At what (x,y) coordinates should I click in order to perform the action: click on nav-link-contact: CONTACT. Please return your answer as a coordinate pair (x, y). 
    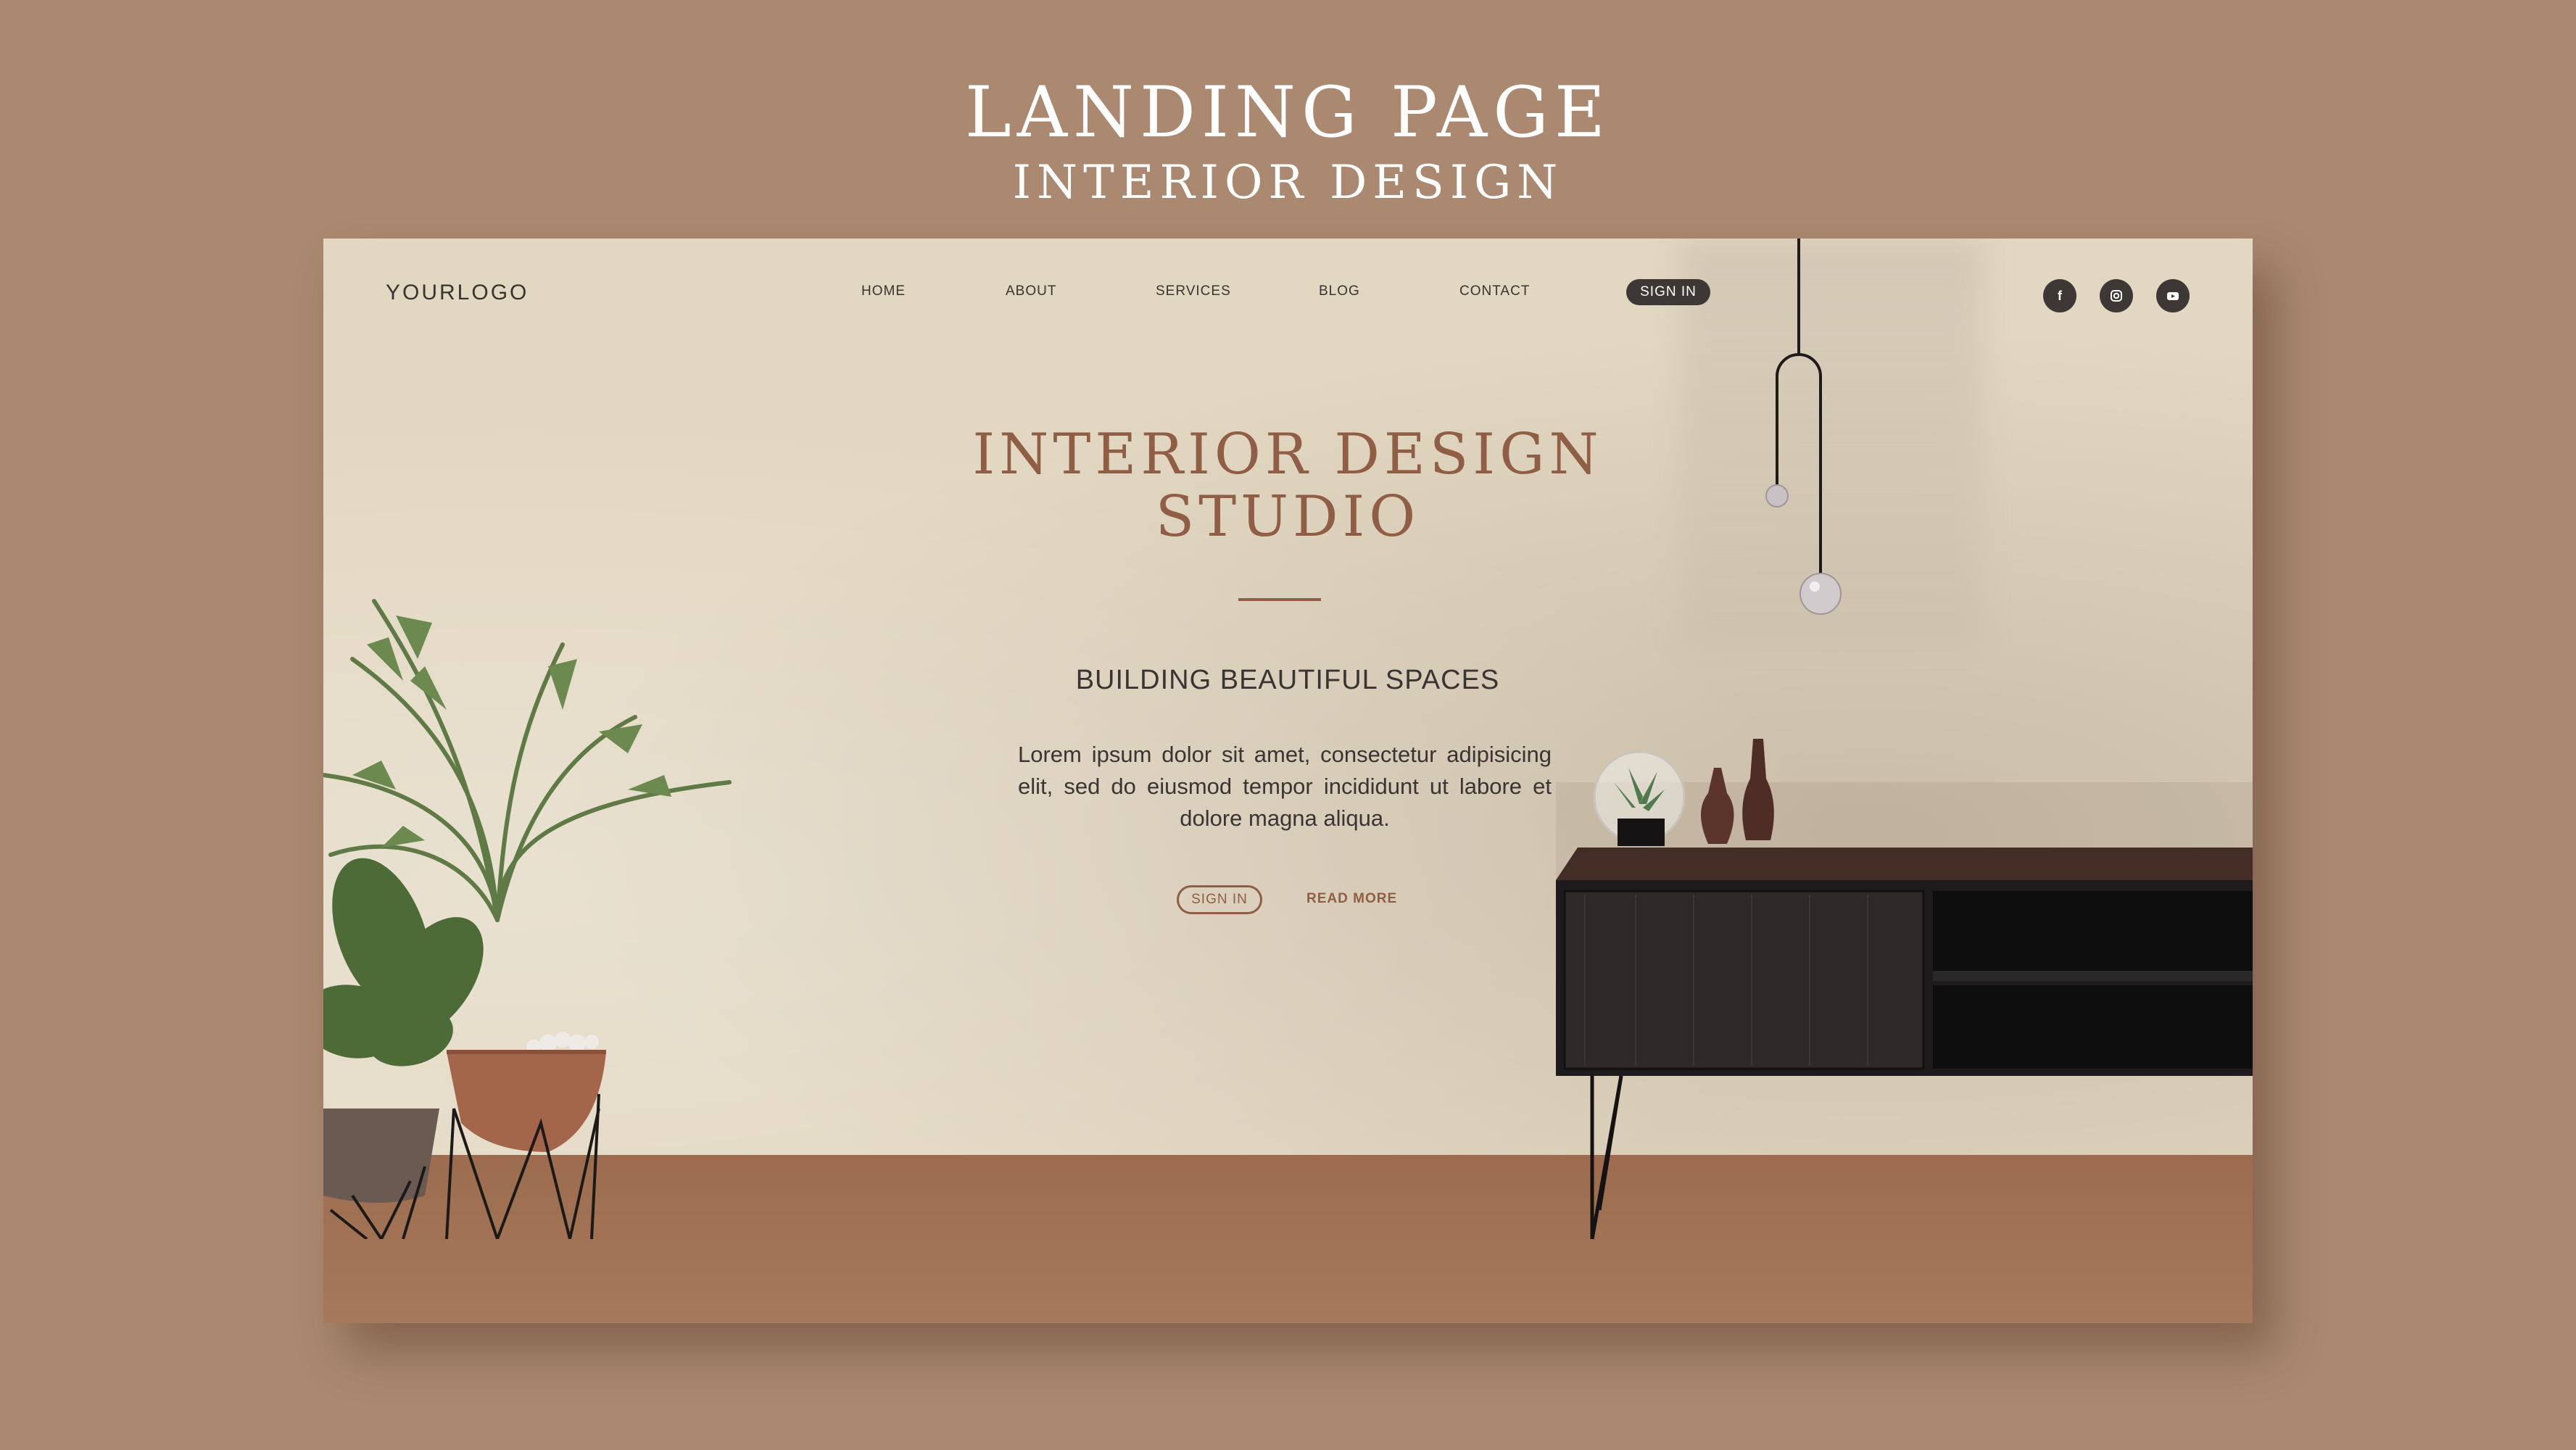
    Looking at the image, I should click on (1495, 291).